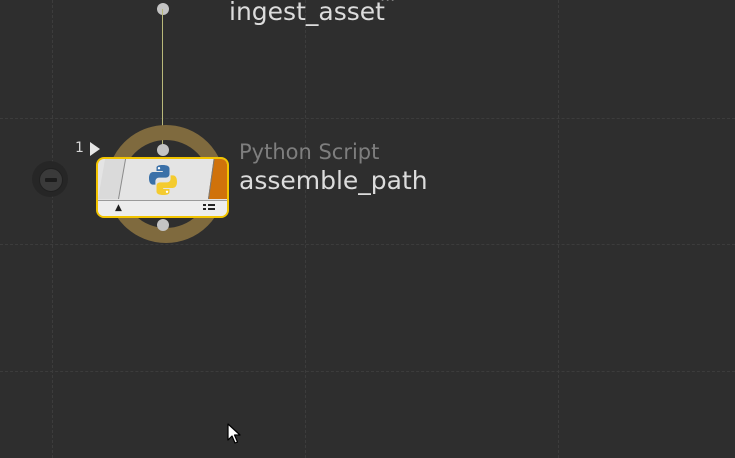  What do you see at coordinates (309, 152) in the screenshot?
I see `node-type-label: Python Script` at bounding box center [309, 152].